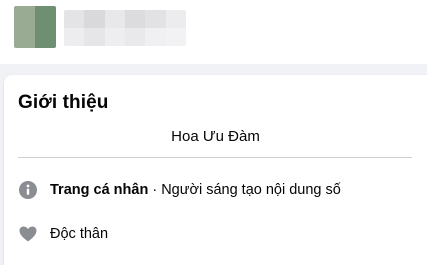 Image resolution: width=427 pixels, height=265 pixels. What do you see at coordinates (79, 234) in the screenshot?
I see `intro-item-label: Độc thân` at bounding box center [79, 234].